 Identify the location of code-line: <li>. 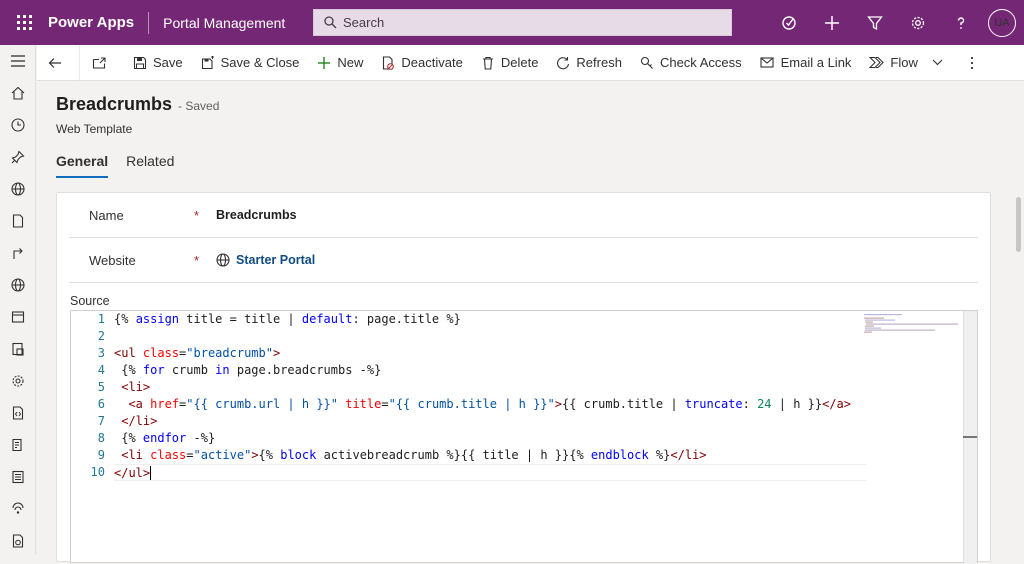
(136, 387).